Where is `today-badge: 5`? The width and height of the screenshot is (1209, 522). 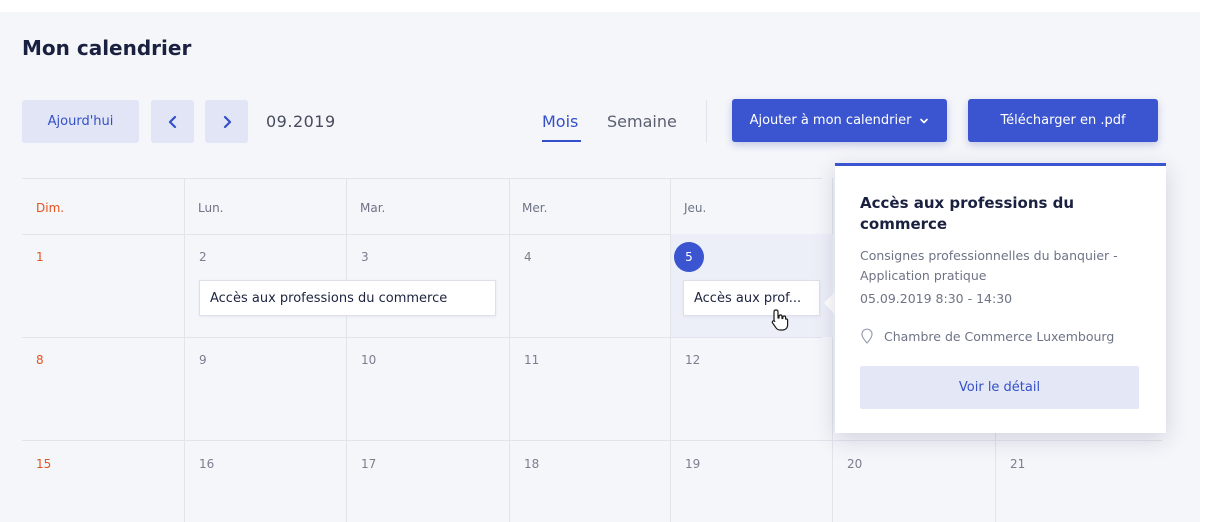
today-badge: 5 is located at coordinates (689, 257).